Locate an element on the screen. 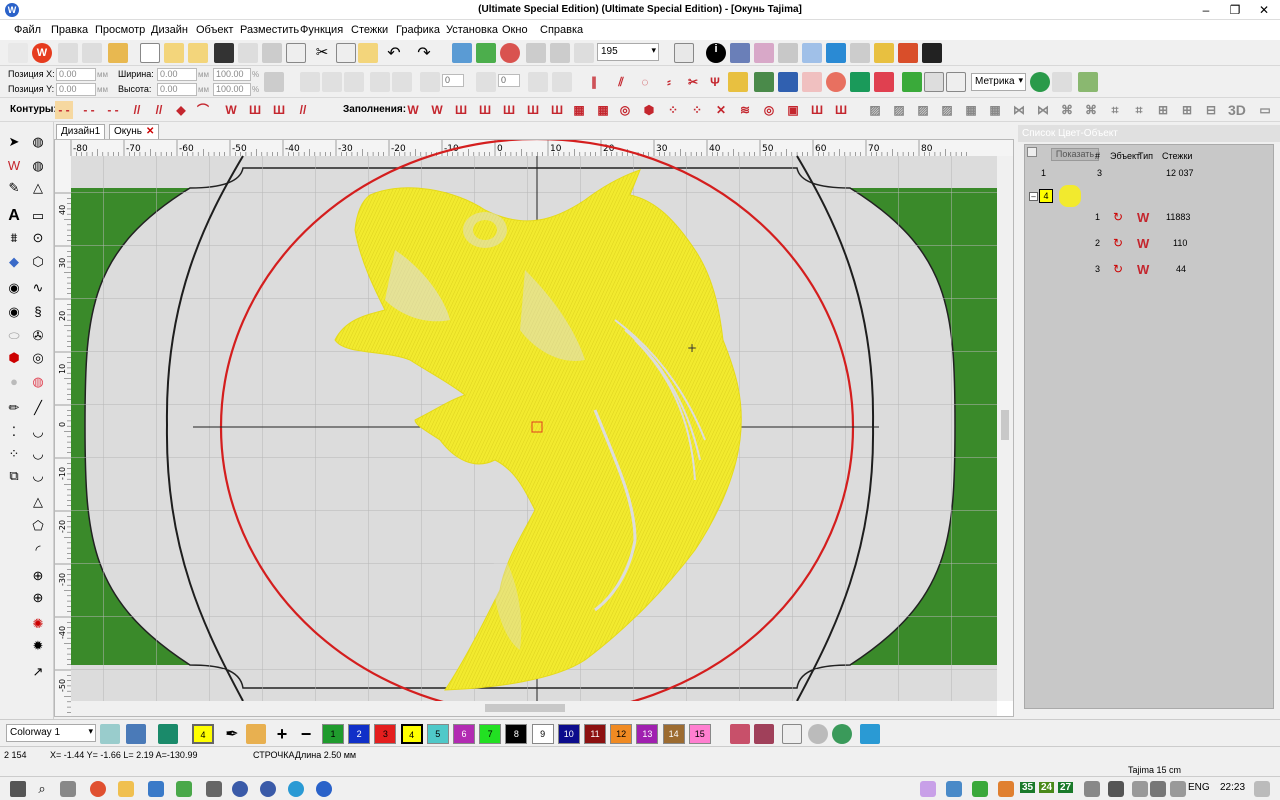 The image size is (1280, 800). tray-counter-2: 24 is located at coordinates (1047, 787).